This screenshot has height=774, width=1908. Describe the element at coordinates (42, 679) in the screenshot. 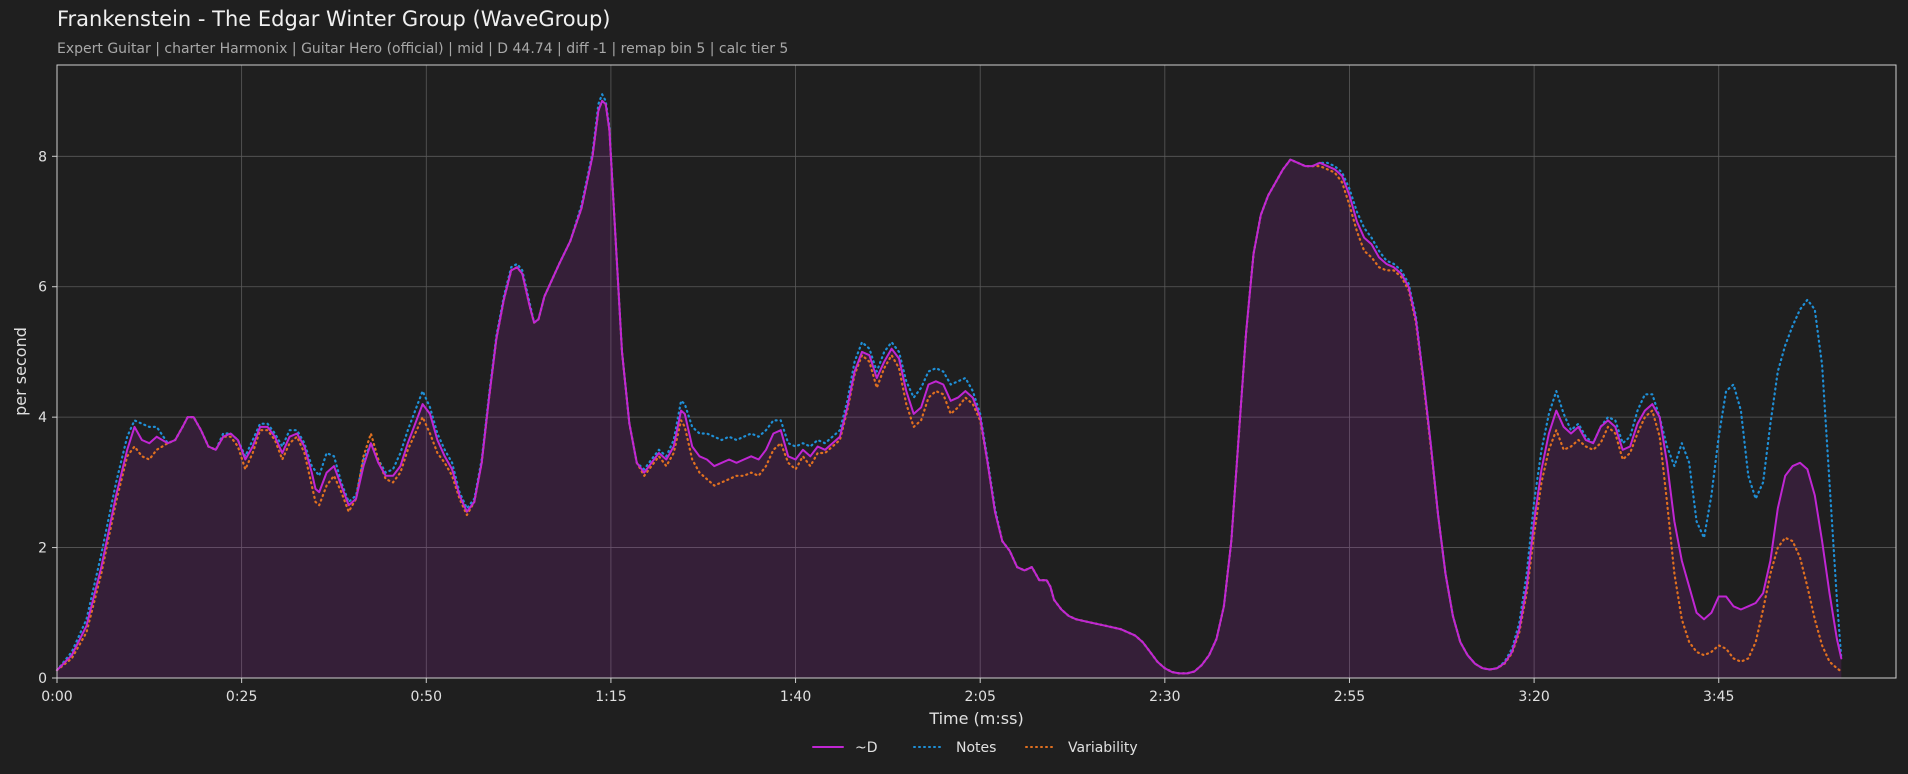

I see `y-tick-label: 0` at that location.